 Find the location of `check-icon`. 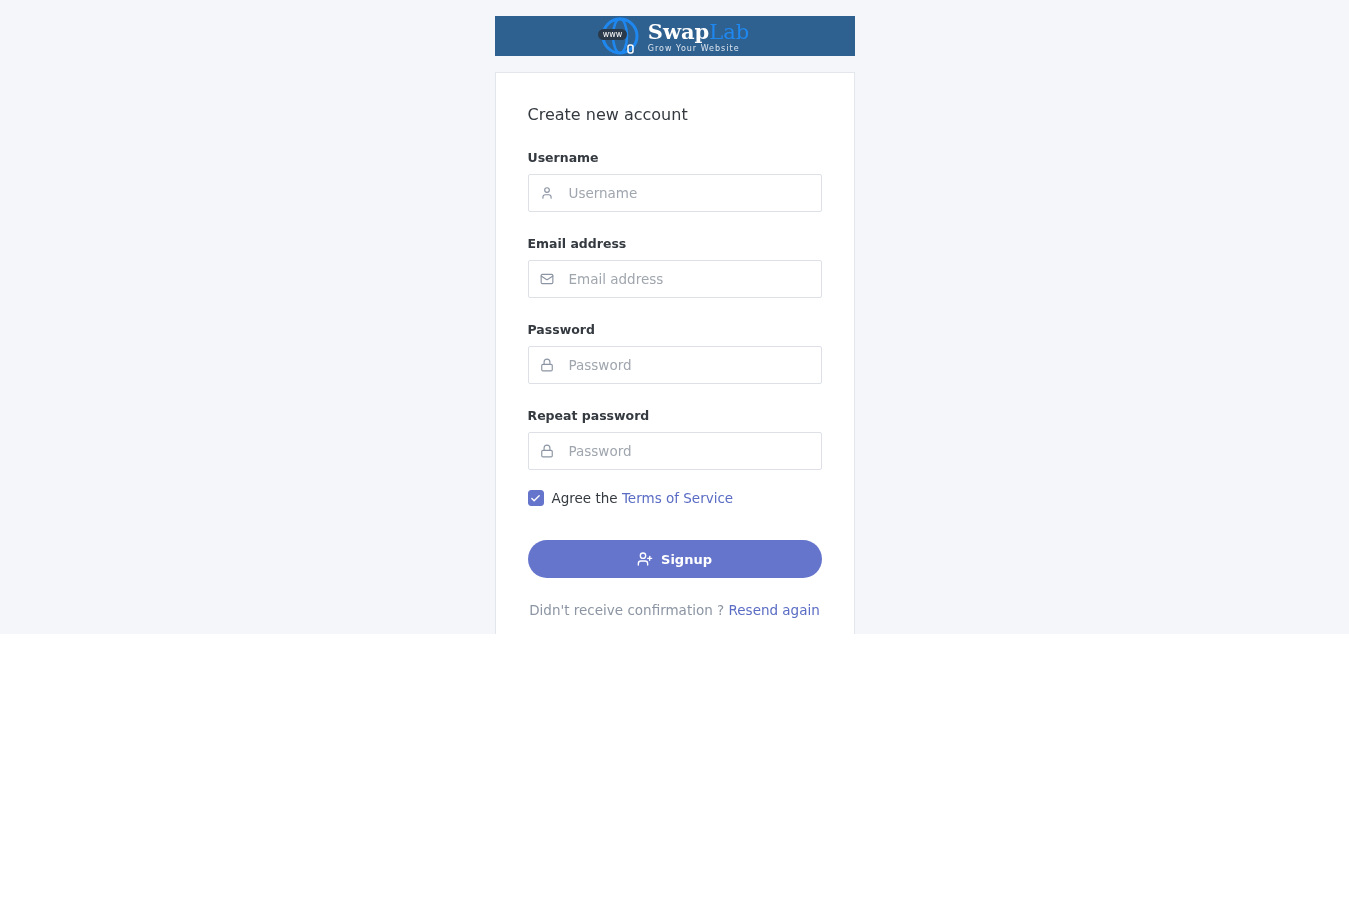

check-icon is located at coordinates (535, 498).